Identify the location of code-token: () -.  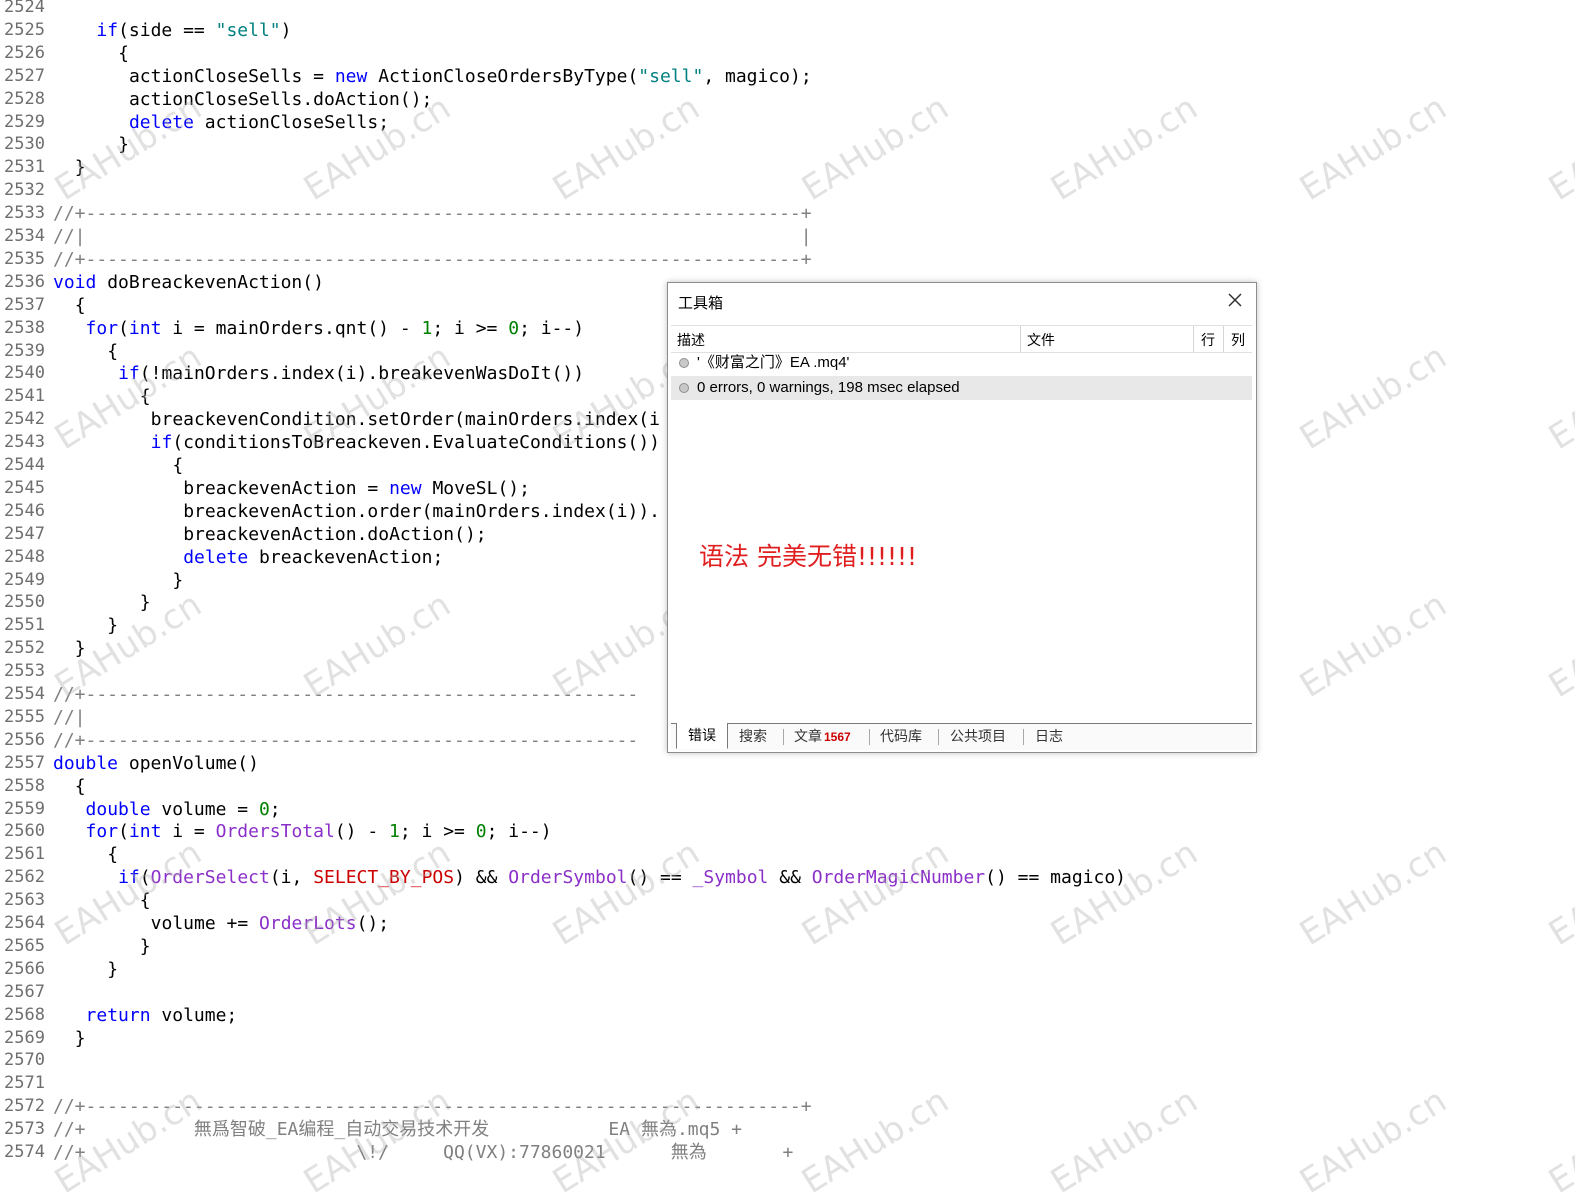
(362, 832).